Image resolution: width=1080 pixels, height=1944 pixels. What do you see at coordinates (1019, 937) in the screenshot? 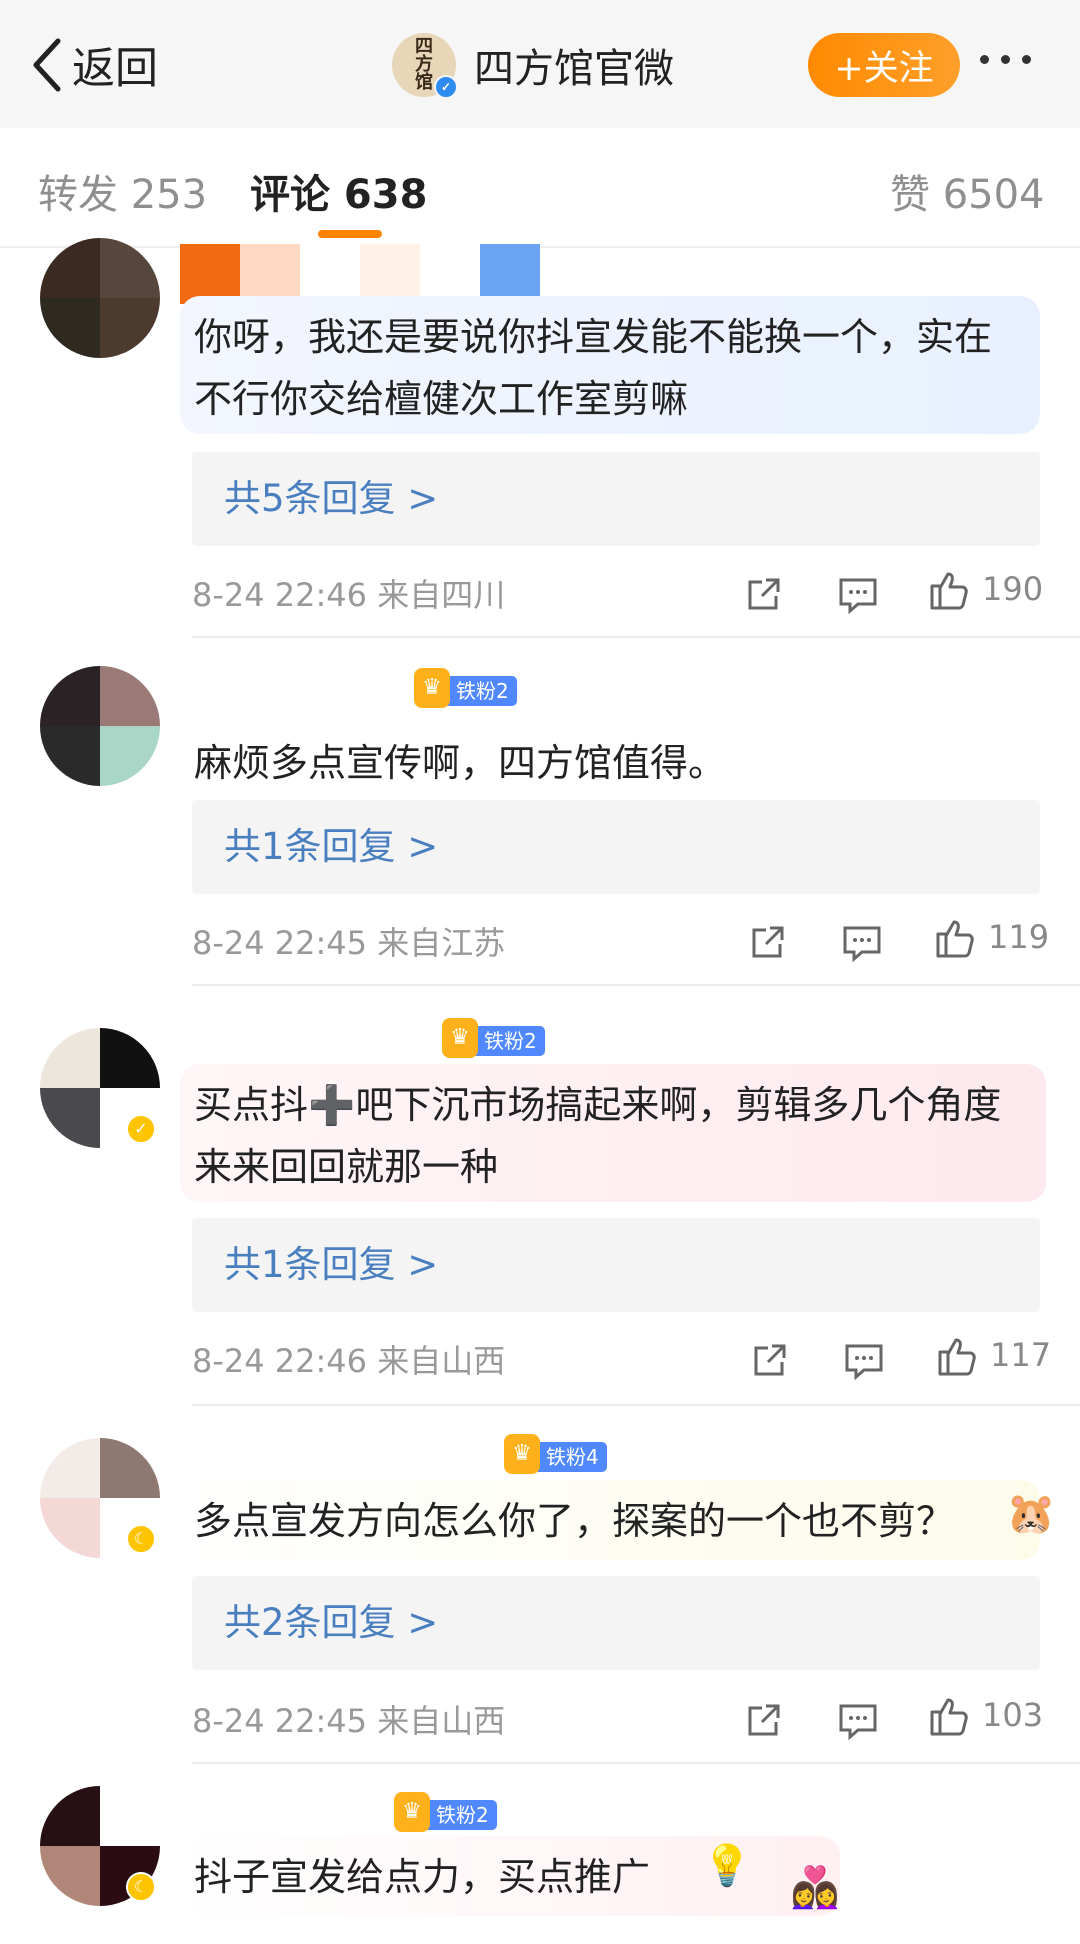
I see `like-count: 119` at bounding box center [1019, 937].